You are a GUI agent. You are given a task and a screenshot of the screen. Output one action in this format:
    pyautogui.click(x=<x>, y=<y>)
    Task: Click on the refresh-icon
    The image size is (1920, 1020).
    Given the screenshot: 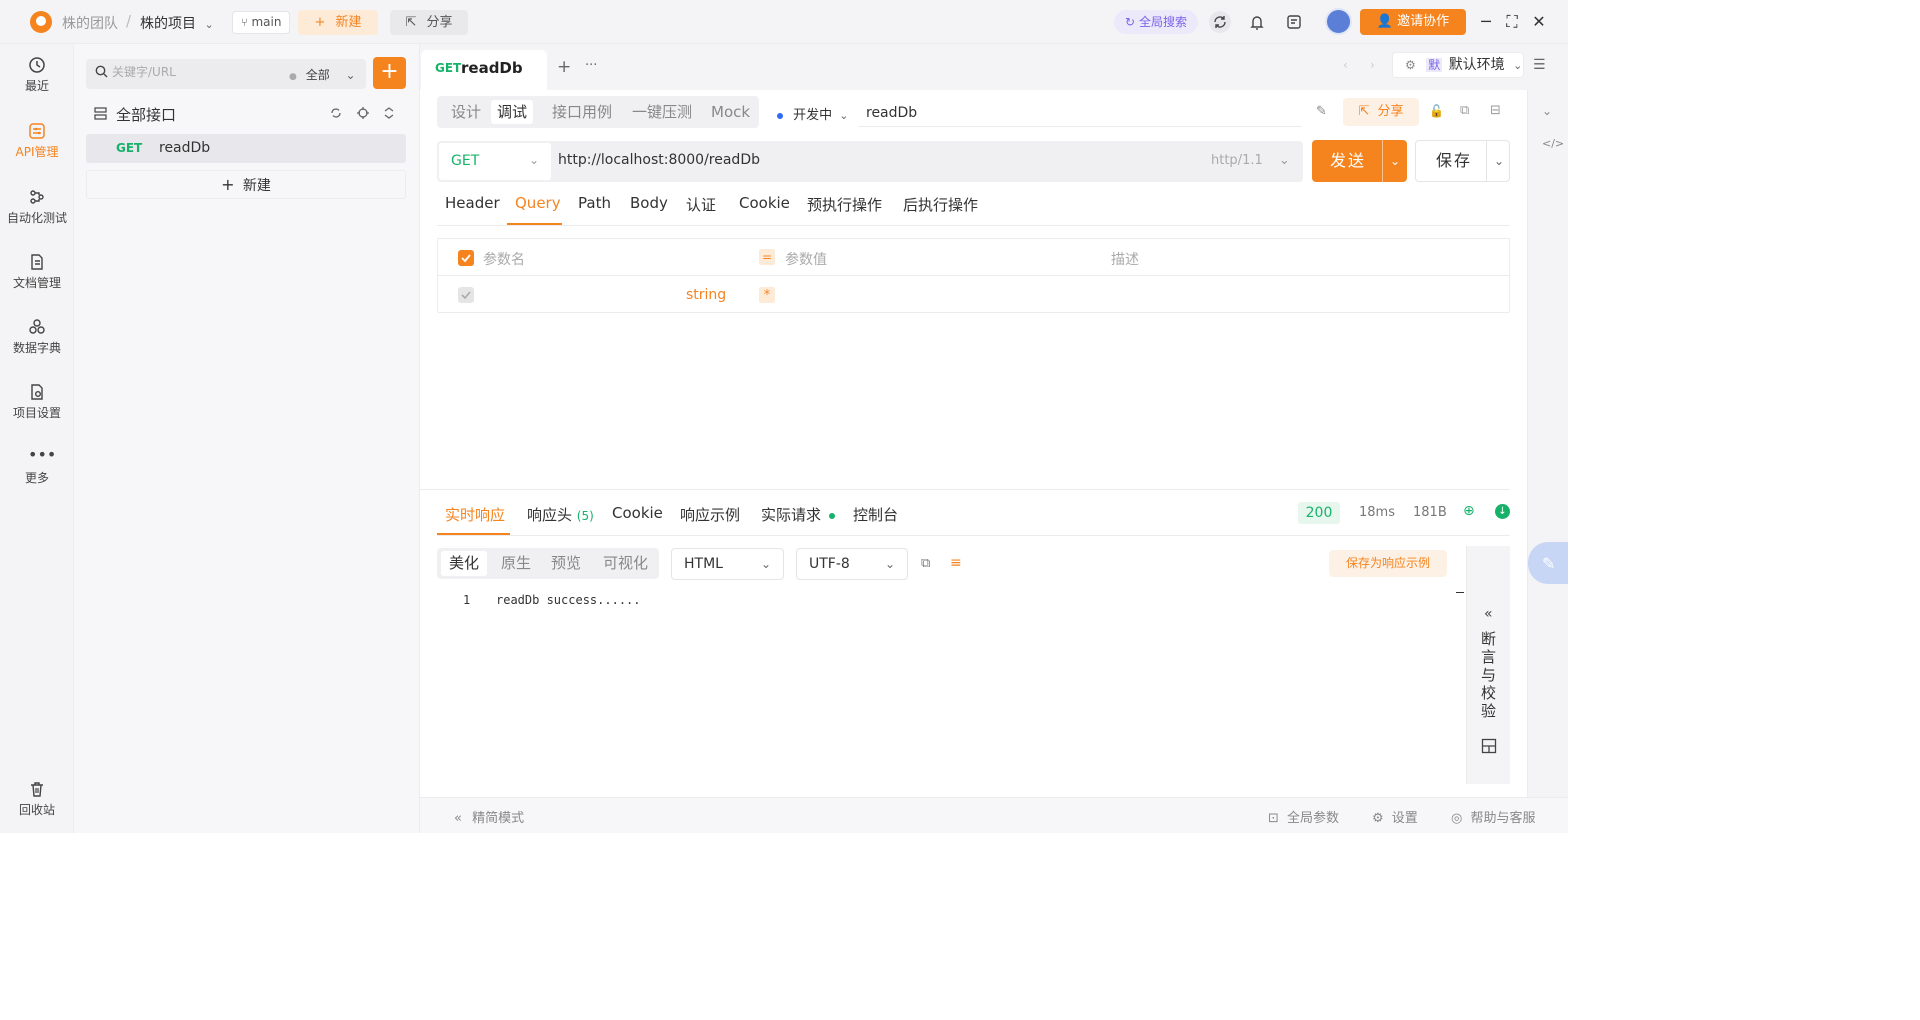 What is the action you would take?
    pyautogui.click(x=336, y=113)
    